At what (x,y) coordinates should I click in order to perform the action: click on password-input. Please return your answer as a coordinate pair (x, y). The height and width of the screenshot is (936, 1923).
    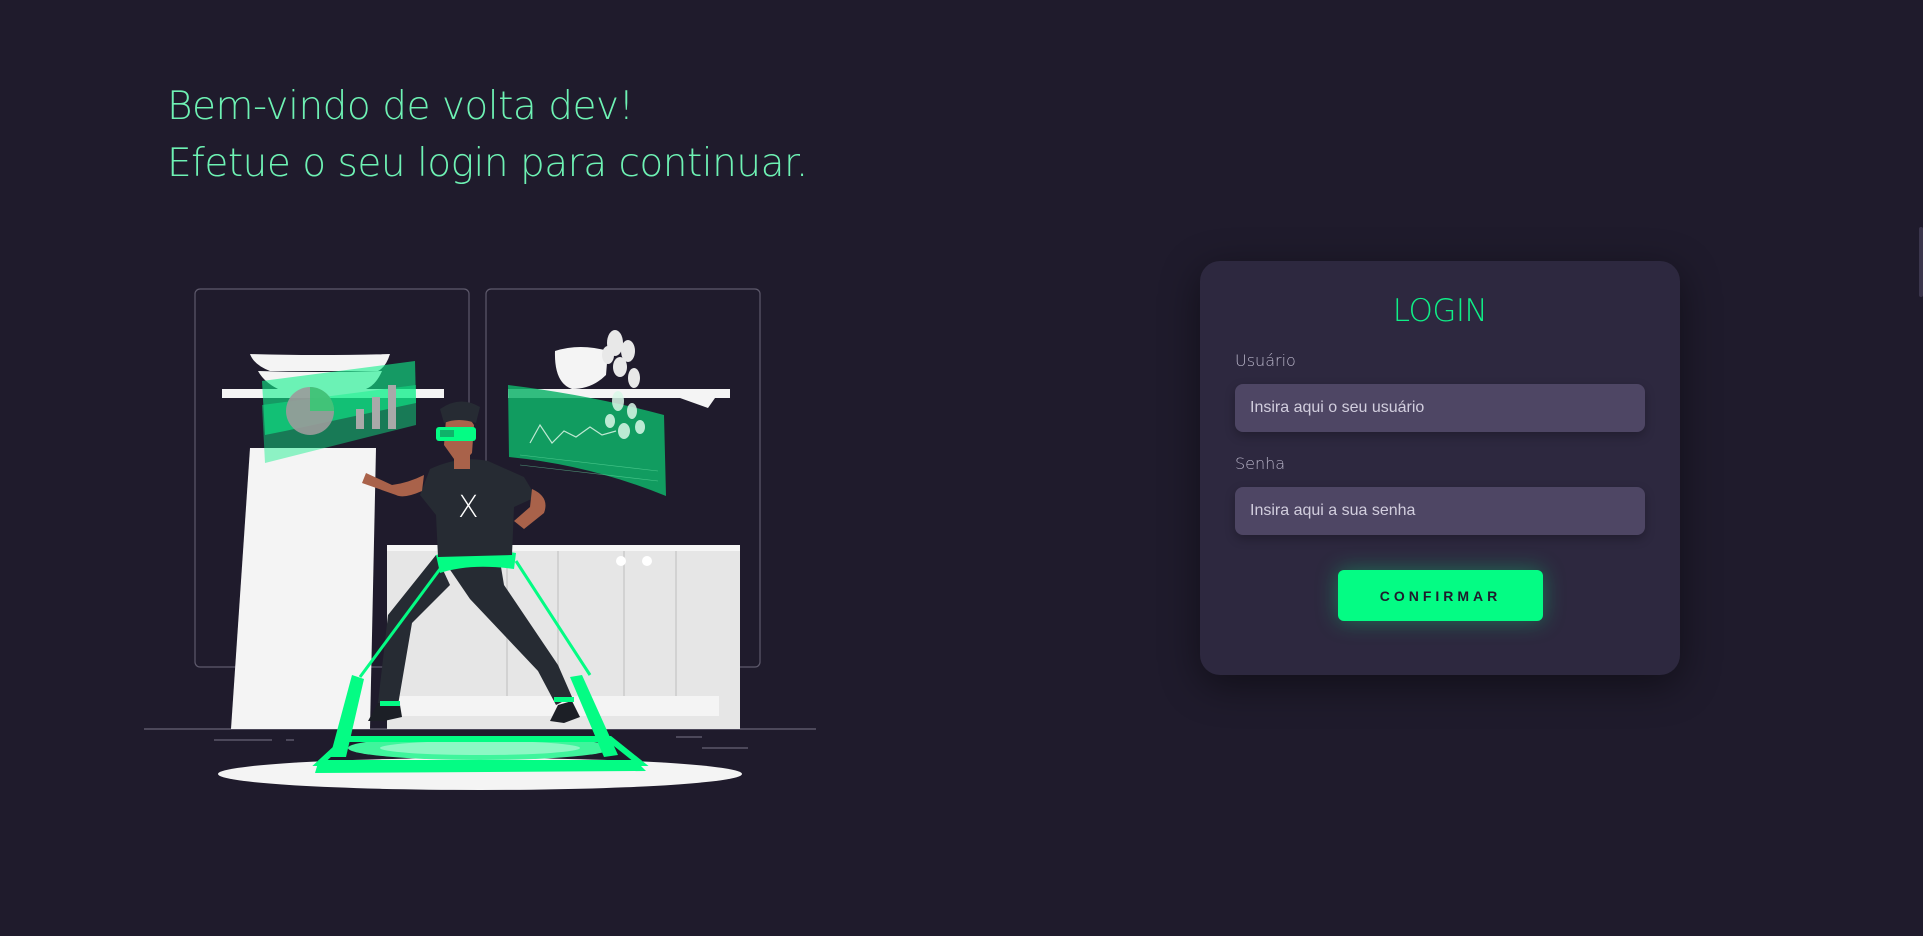
    Looking at the image, I should click on (1440, 511).